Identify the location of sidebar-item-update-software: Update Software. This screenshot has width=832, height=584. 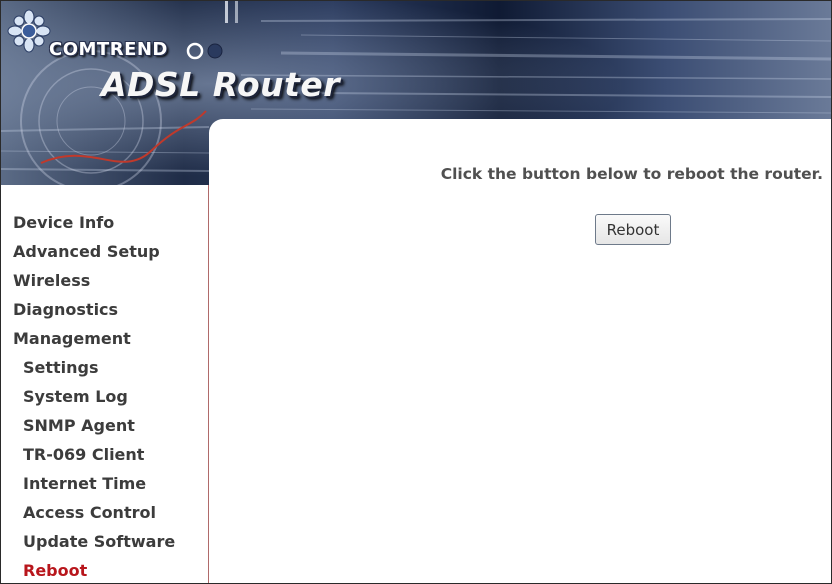
(99, 541).